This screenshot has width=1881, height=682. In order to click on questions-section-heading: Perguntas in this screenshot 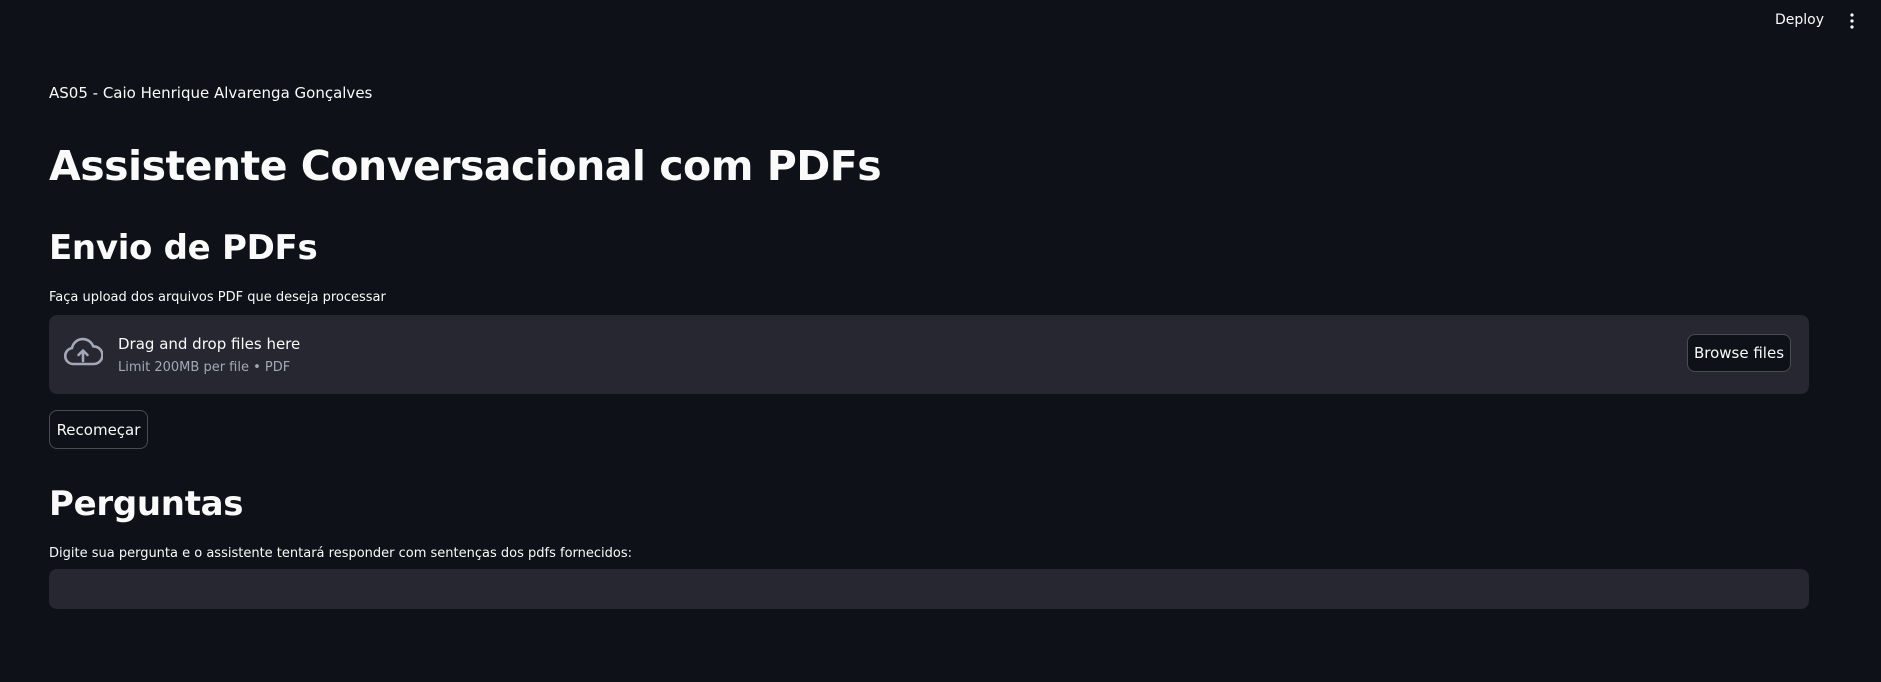, I will do `click(146, 504)`.